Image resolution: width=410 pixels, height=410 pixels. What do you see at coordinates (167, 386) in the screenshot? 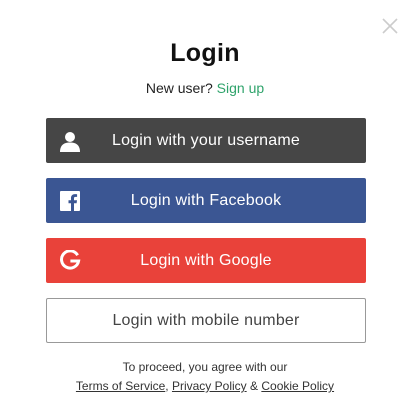
I see `terms-comma: ,` at bounding box center [167, 386].